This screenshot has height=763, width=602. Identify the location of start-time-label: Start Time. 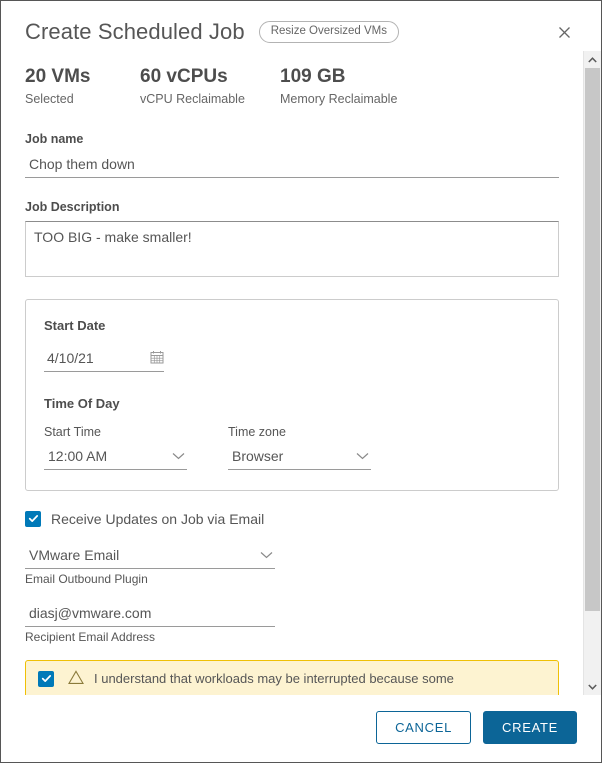
(72, 431).